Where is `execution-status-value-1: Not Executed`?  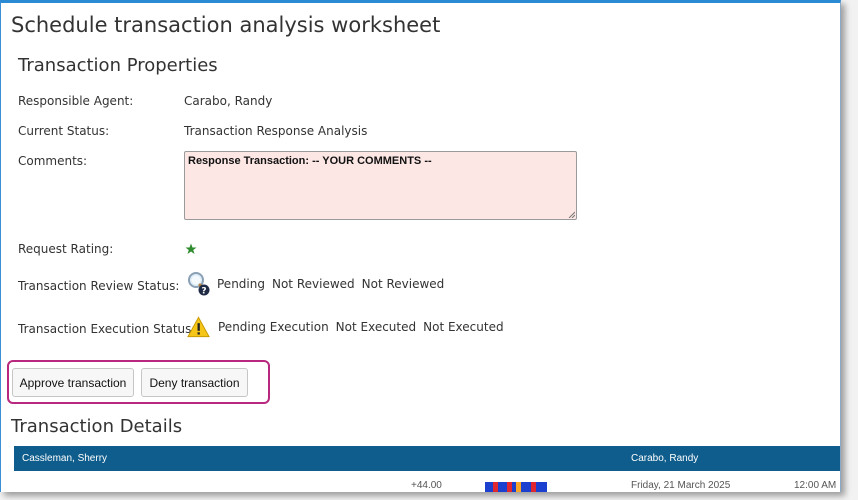 execution-status-value-1: Not Executed is located at coordinates (376, 327).